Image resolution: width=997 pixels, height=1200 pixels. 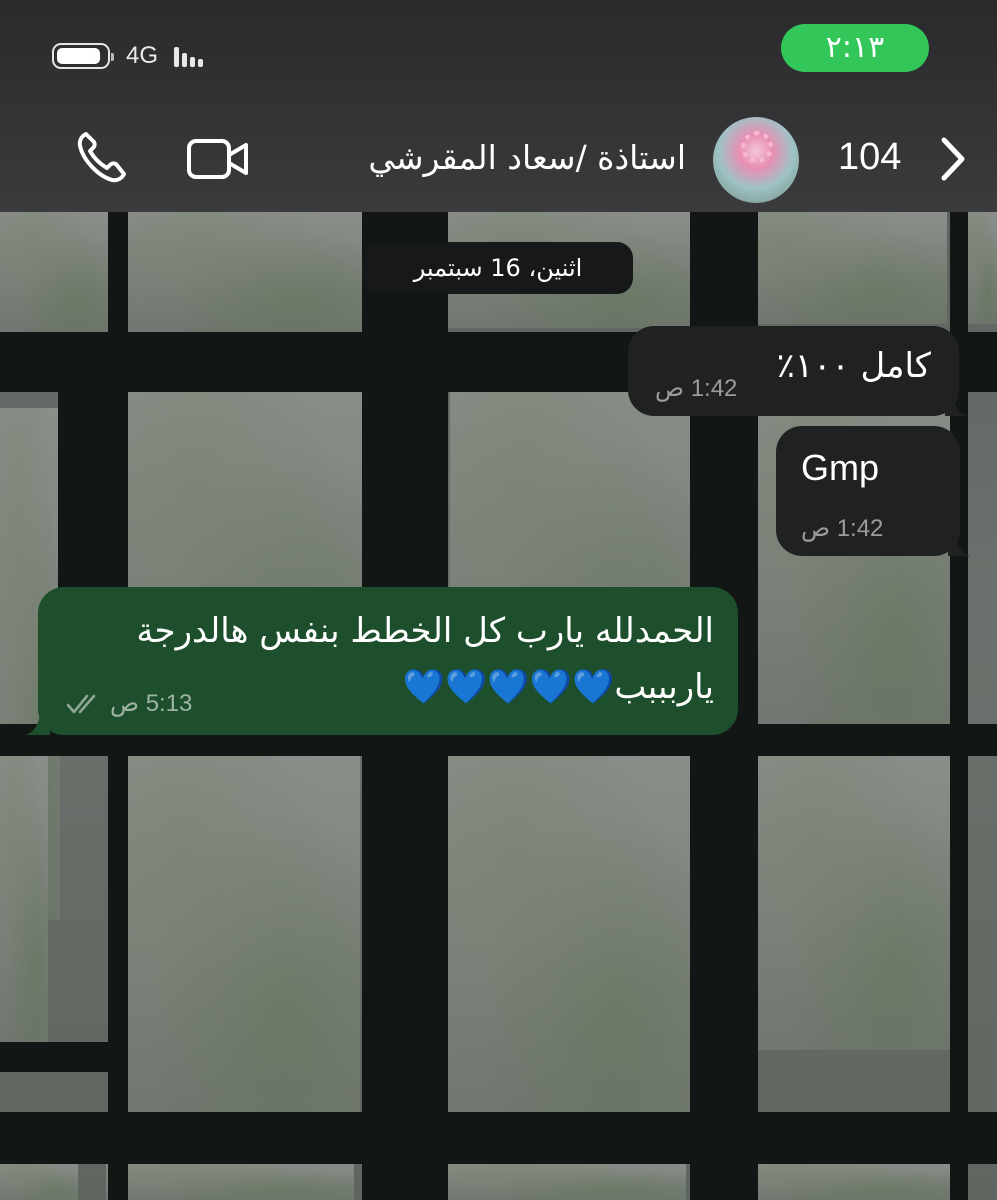 I want to click on network-type: 4G, so click(x=142, y=55).